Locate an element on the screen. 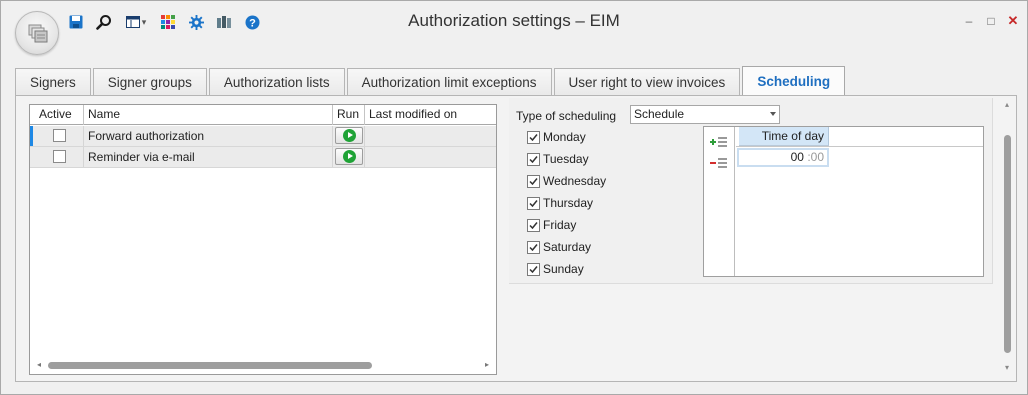 Image resolution: width=1028 pixels, height=395 pixels. remove-row-icon is located at coordinates (719, 163).